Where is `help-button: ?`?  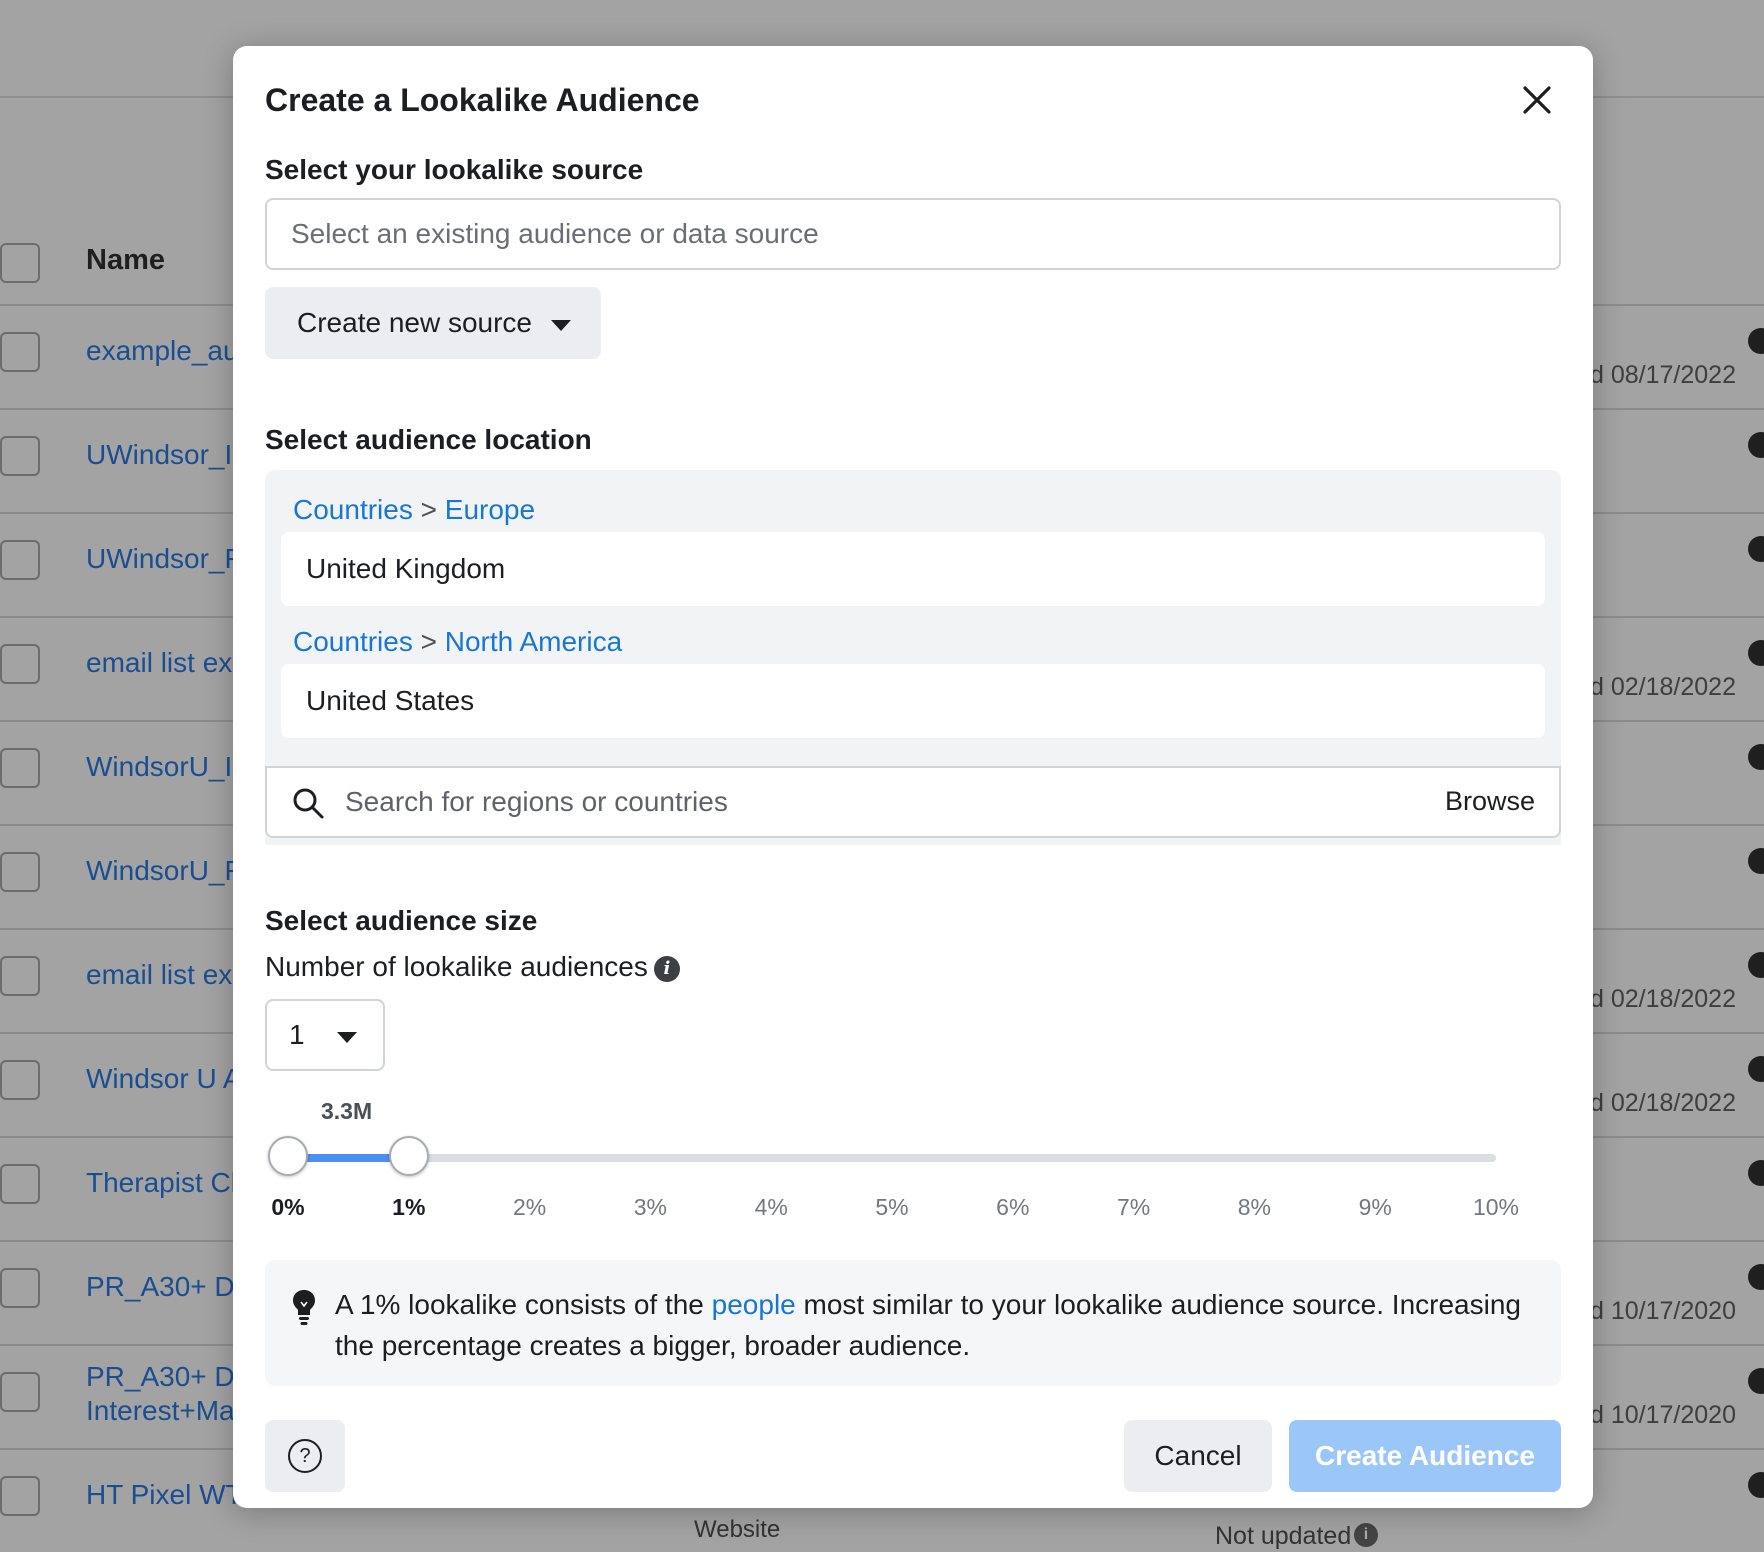 help-button: ? is located at coordinates (305, 1456).